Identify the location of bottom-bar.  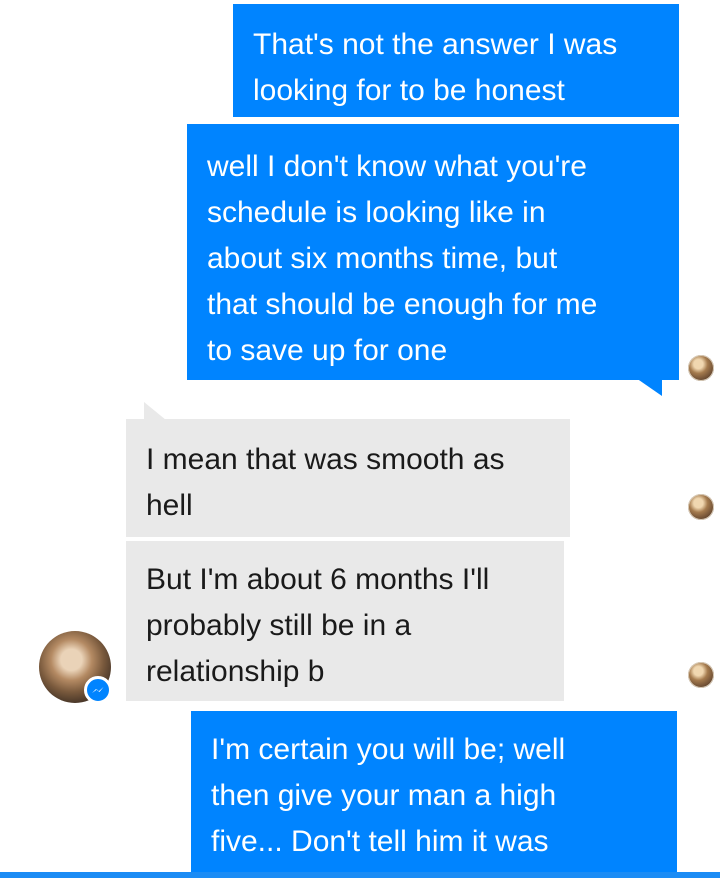
(360, 875).